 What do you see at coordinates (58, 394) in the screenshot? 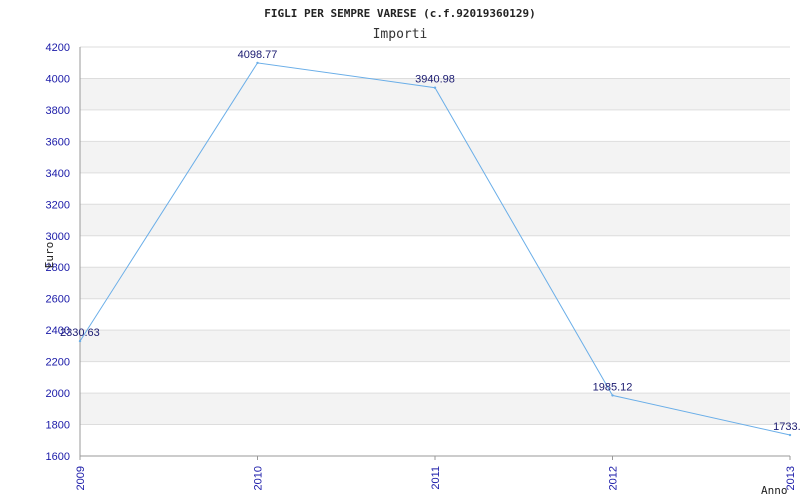
I see `y-tick-label: 2000` at bounding box center [58, 394].